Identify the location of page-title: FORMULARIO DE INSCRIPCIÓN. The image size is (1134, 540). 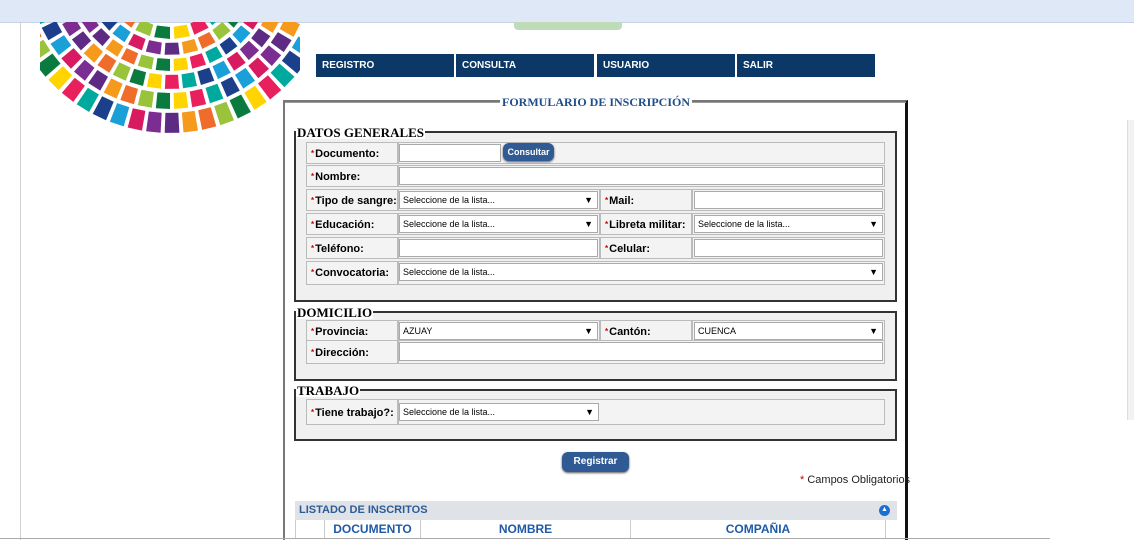
(596, 102).